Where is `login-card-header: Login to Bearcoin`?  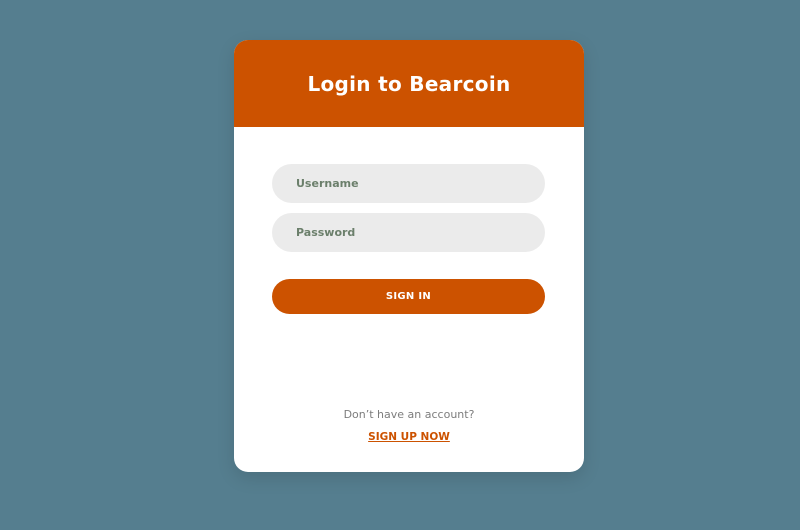 login-card-header: Login to Bearcoin is located at coordinates (409, 83).